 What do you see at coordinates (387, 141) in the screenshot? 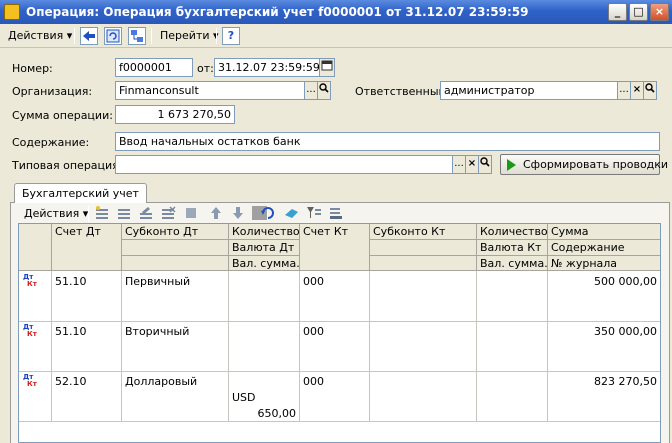
I see `content-field: Ввод начальных остатков банк` at bounding box center [387, 141].